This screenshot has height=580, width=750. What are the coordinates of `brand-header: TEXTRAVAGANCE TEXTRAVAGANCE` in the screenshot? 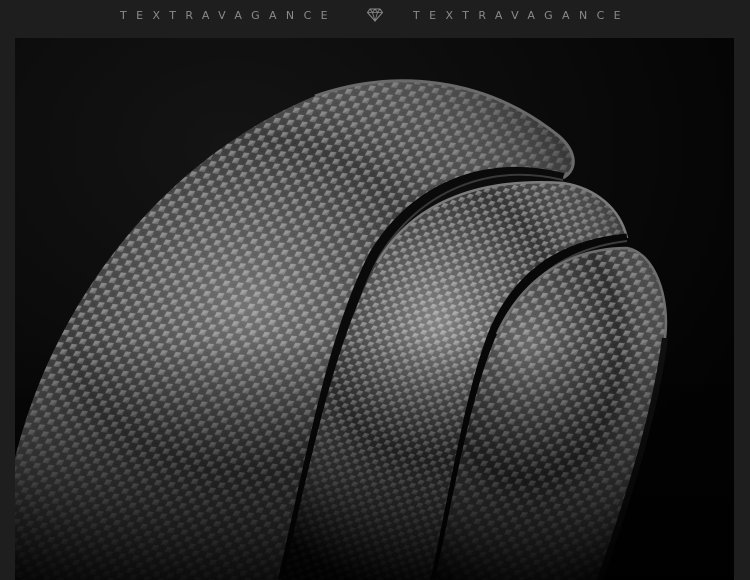 It's located at (375, 15).